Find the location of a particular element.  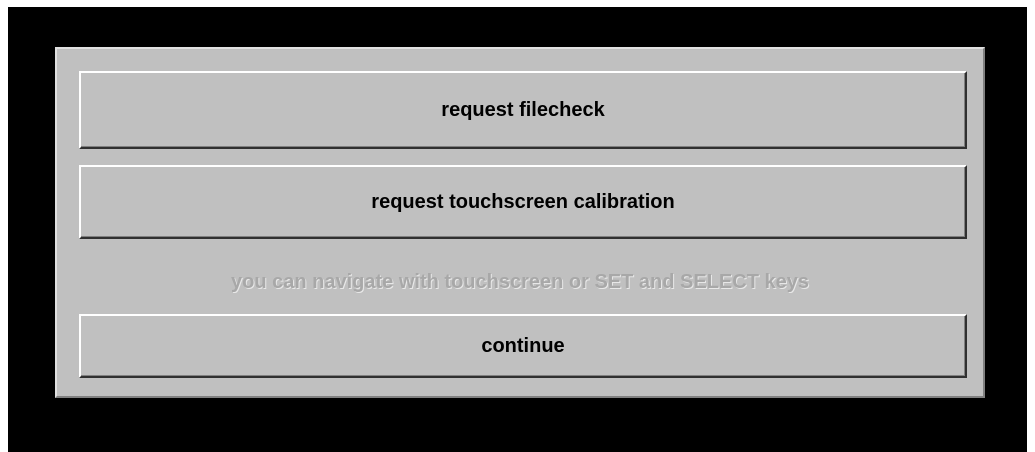

request-filecheck-button: request filecheck is located at coordinates (523, 110).